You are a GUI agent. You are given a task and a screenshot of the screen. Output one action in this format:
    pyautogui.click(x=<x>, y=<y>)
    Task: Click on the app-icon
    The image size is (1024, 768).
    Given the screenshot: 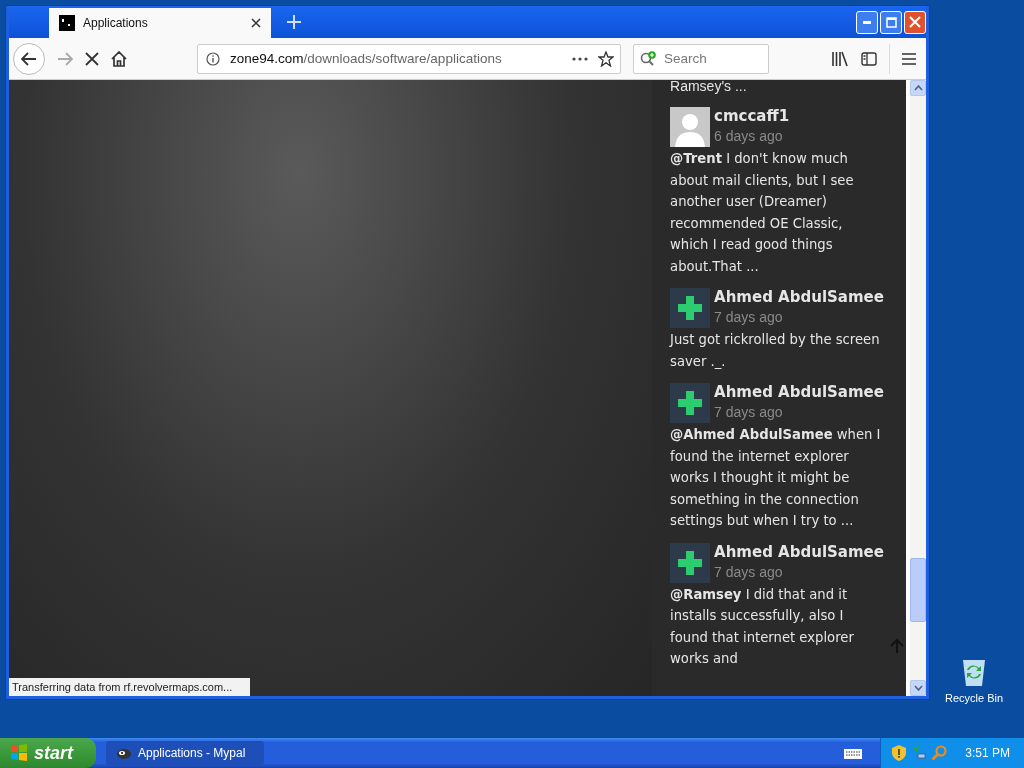 What is the action you would take?
    pyautogui.click(x=124, y=753)
    